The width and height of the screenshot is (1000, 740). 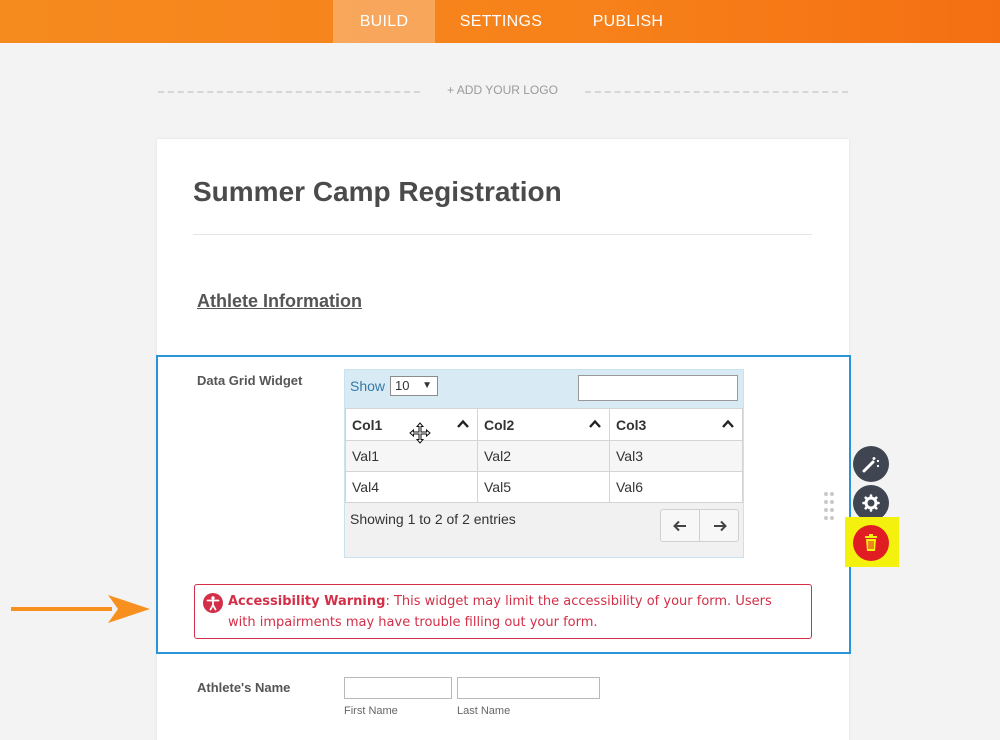 I want to click on magic-wand-icon, so click(x=870, y=465).